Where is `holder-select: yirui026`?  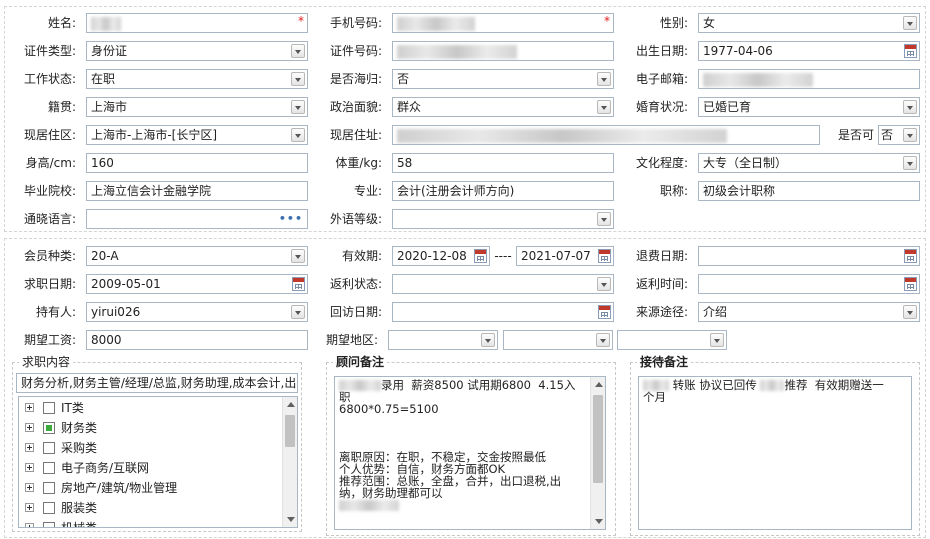 holder-select: yirui026 is located at coordinates (197, 312).